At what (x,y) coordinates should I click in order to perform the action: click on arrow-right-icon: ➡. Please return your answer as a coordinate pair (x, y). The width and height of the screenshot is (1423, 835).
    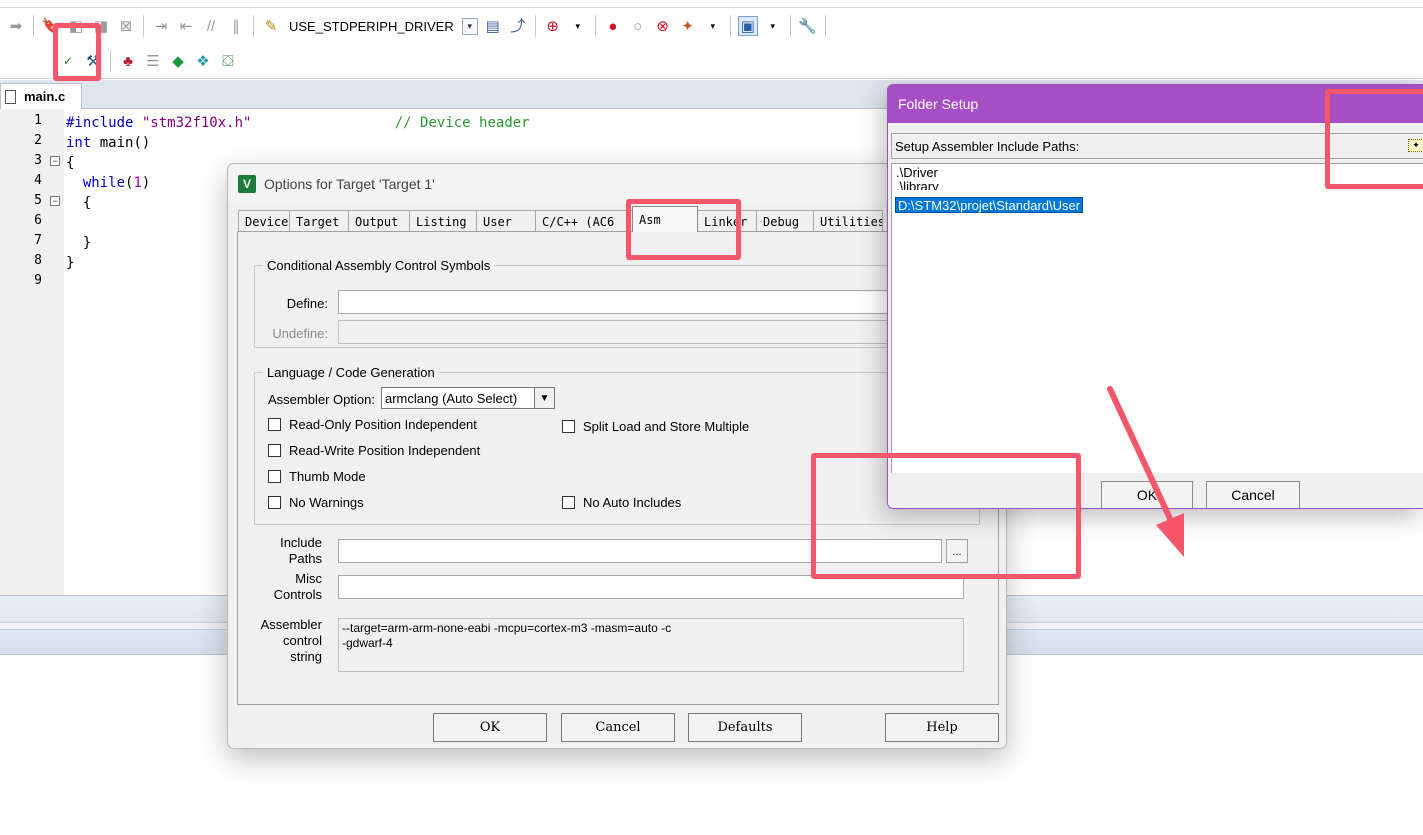
    Looking at the image, I should click on (16, 26).